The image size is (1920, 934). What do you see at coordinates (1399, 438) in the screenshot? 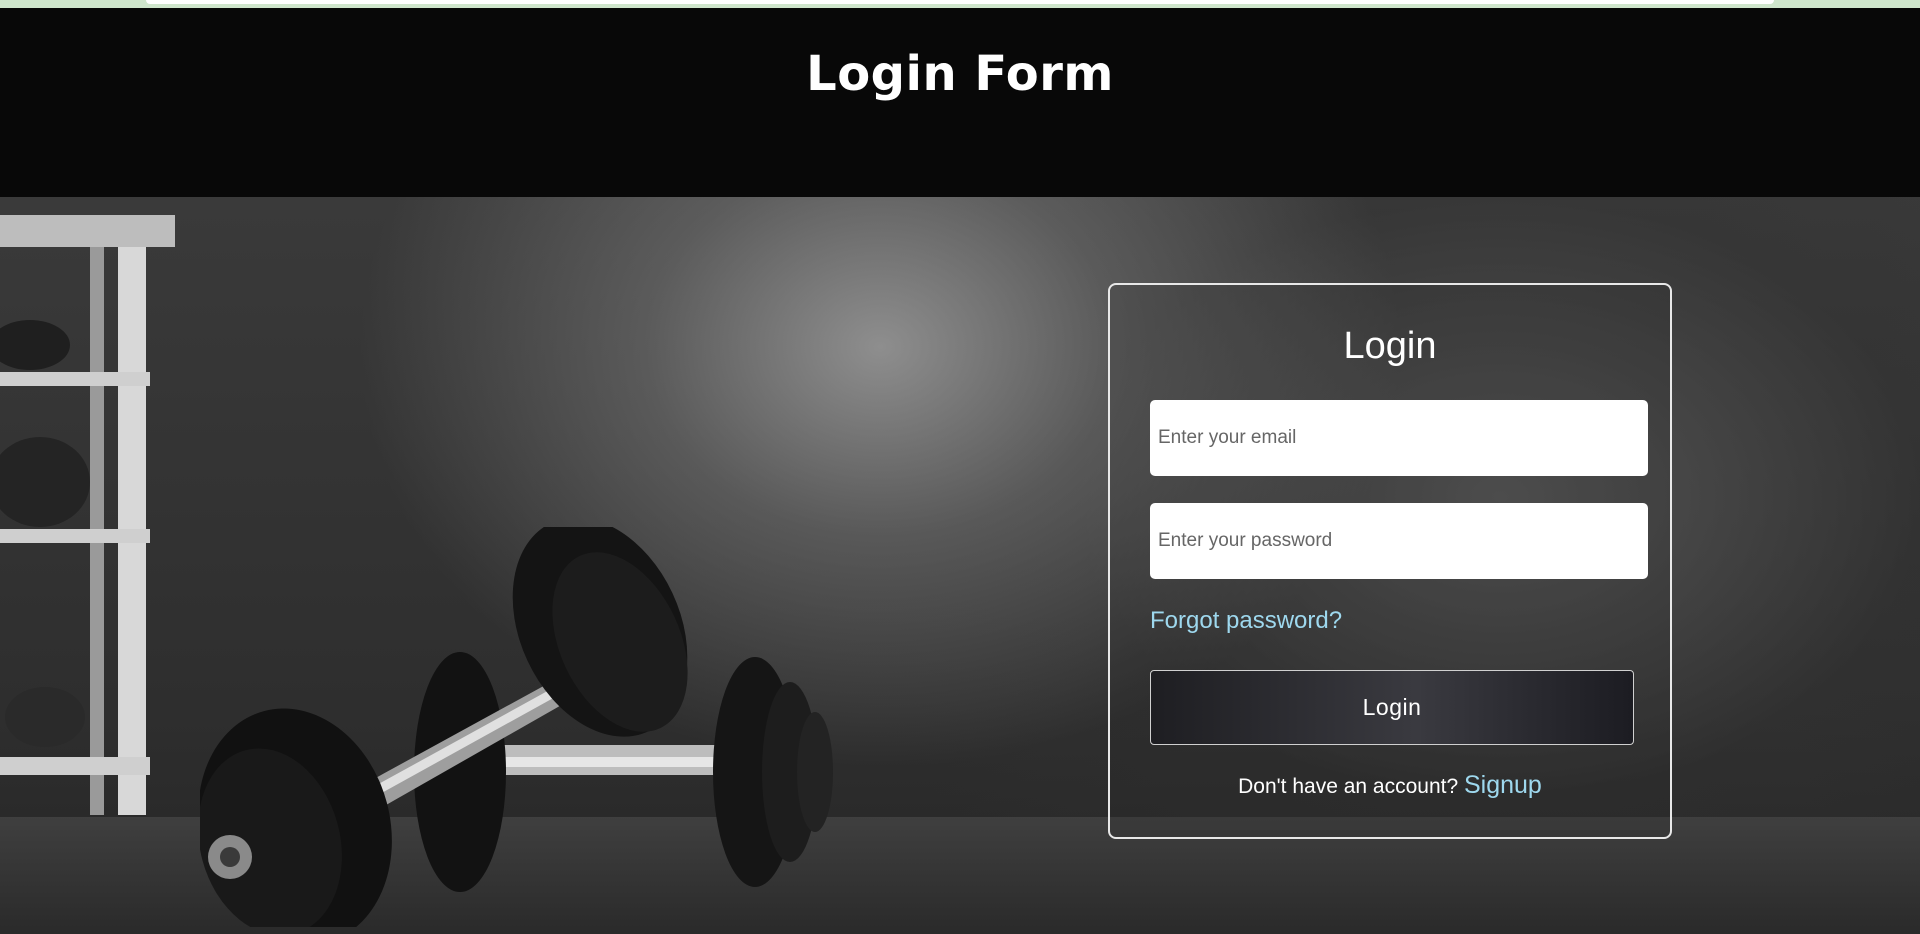
I see `email-input` at bounding box center [1399, 438].